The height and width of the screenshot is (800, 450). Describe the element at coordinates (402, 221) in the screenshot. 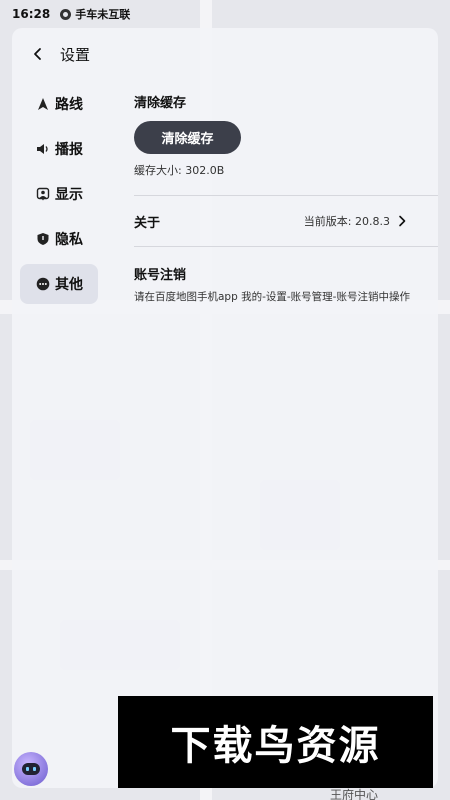

I see `chevron-right-icon` at that location.